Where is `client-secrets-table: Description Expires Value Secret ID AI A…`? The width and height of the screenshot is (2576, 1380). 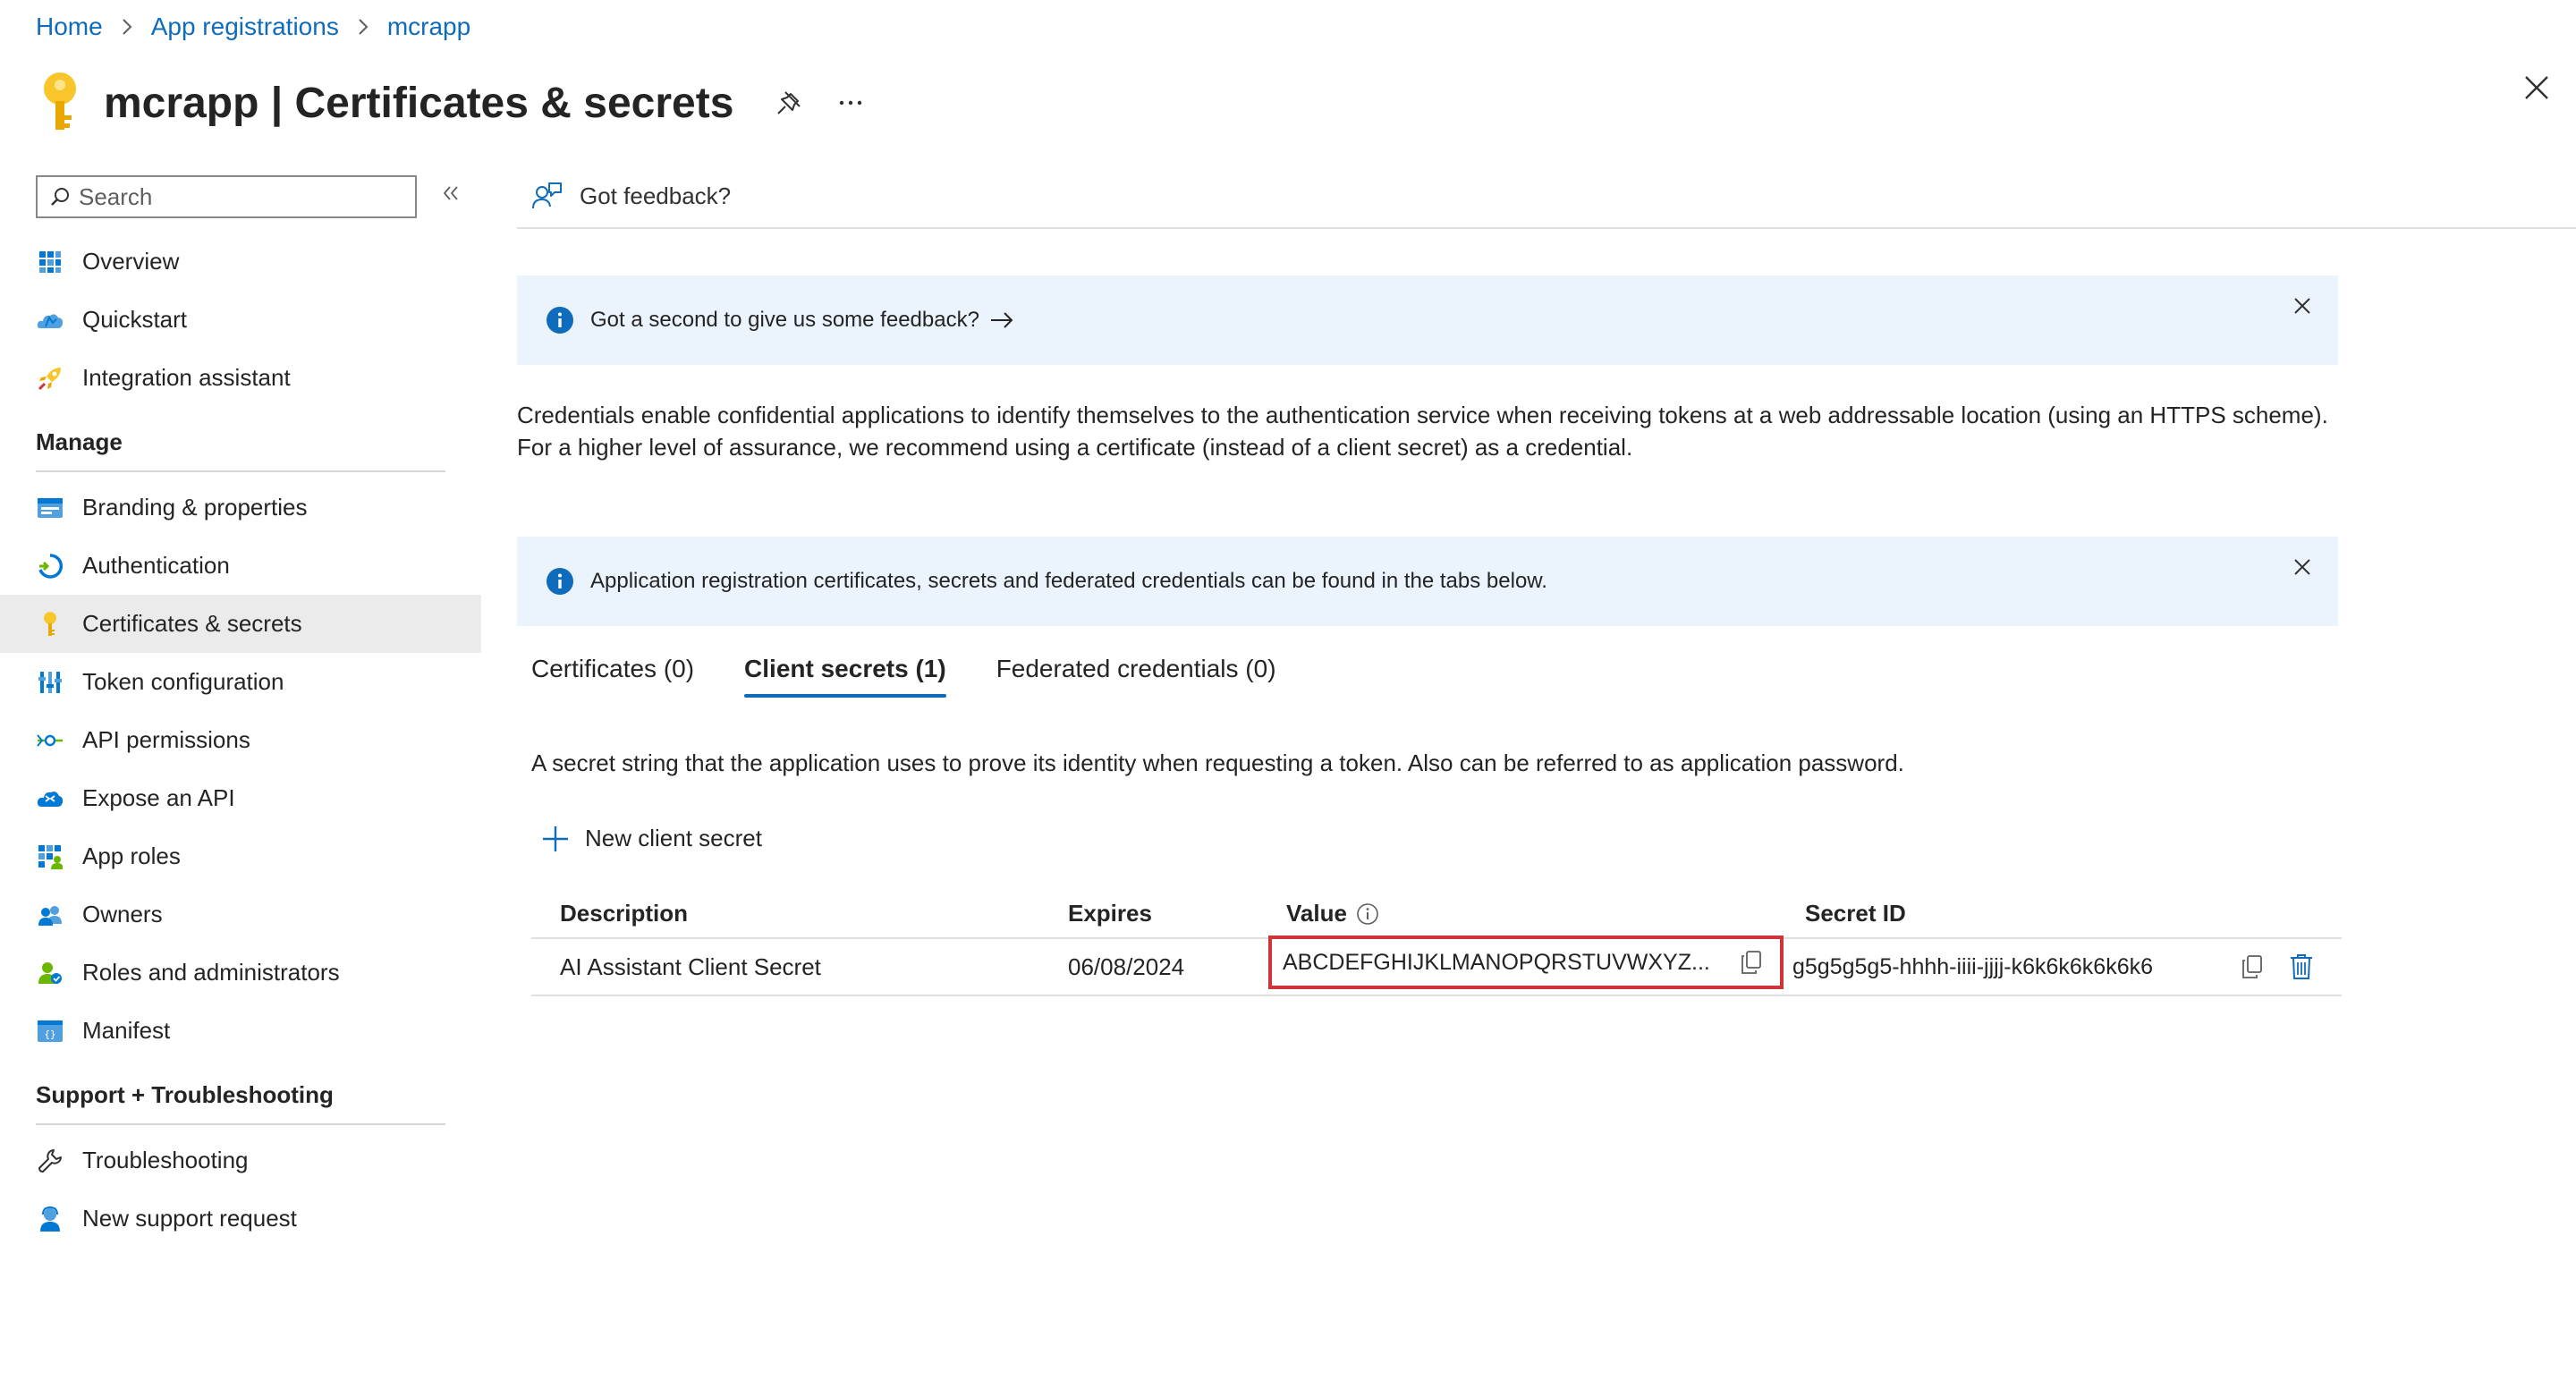 client-secrets-table: Description Expires Value Secret ID AI A… is located at coordinates (1436, 942).